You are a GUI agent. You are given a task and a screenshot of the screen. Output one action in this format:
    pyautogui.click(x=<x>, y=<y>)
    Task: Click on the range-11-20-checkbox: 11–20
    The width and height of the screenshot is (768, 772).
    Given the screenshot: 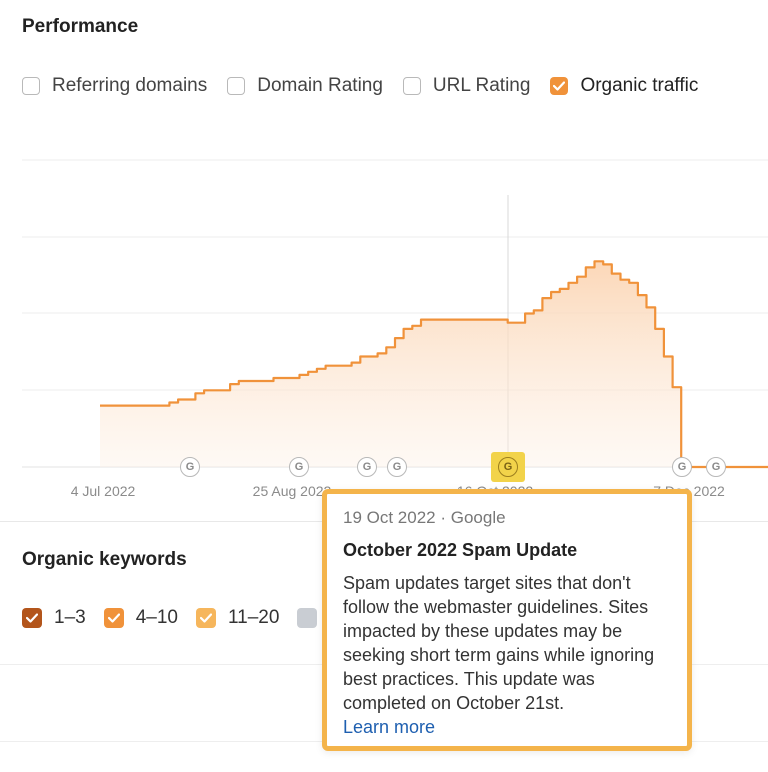 What is the action you would take?
    pyautogui.click(x=237, y=618)
    